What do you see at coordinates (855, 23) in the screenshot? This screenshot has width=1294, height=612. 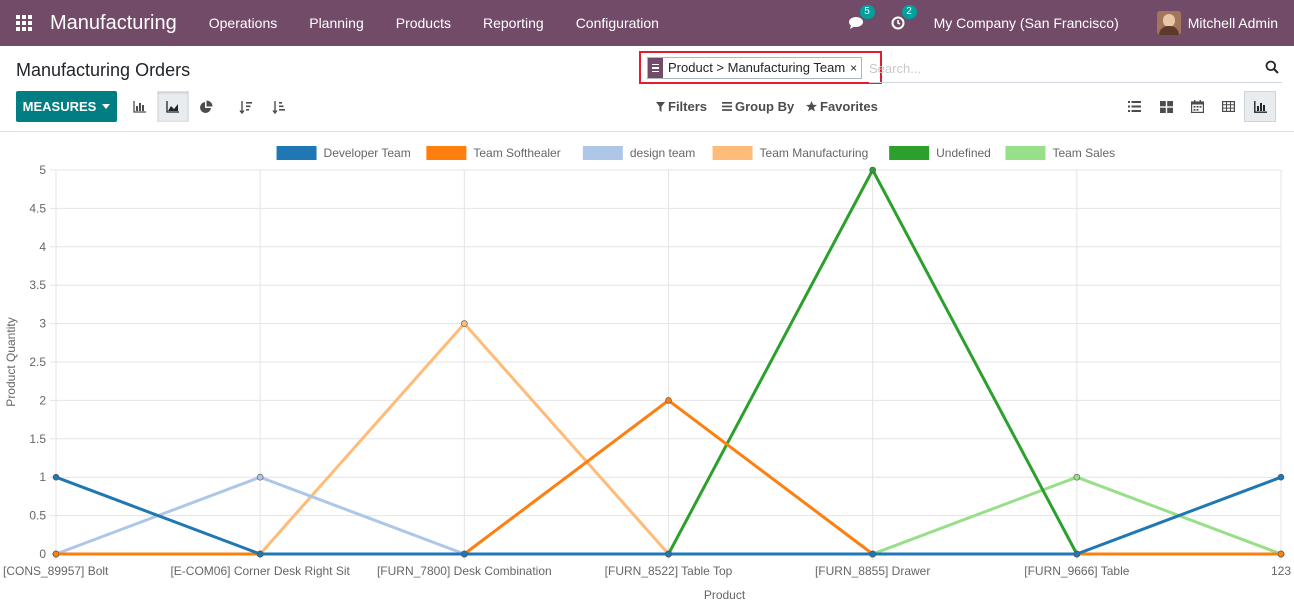 I see `chat-icon` at bounding box center [855, 23].